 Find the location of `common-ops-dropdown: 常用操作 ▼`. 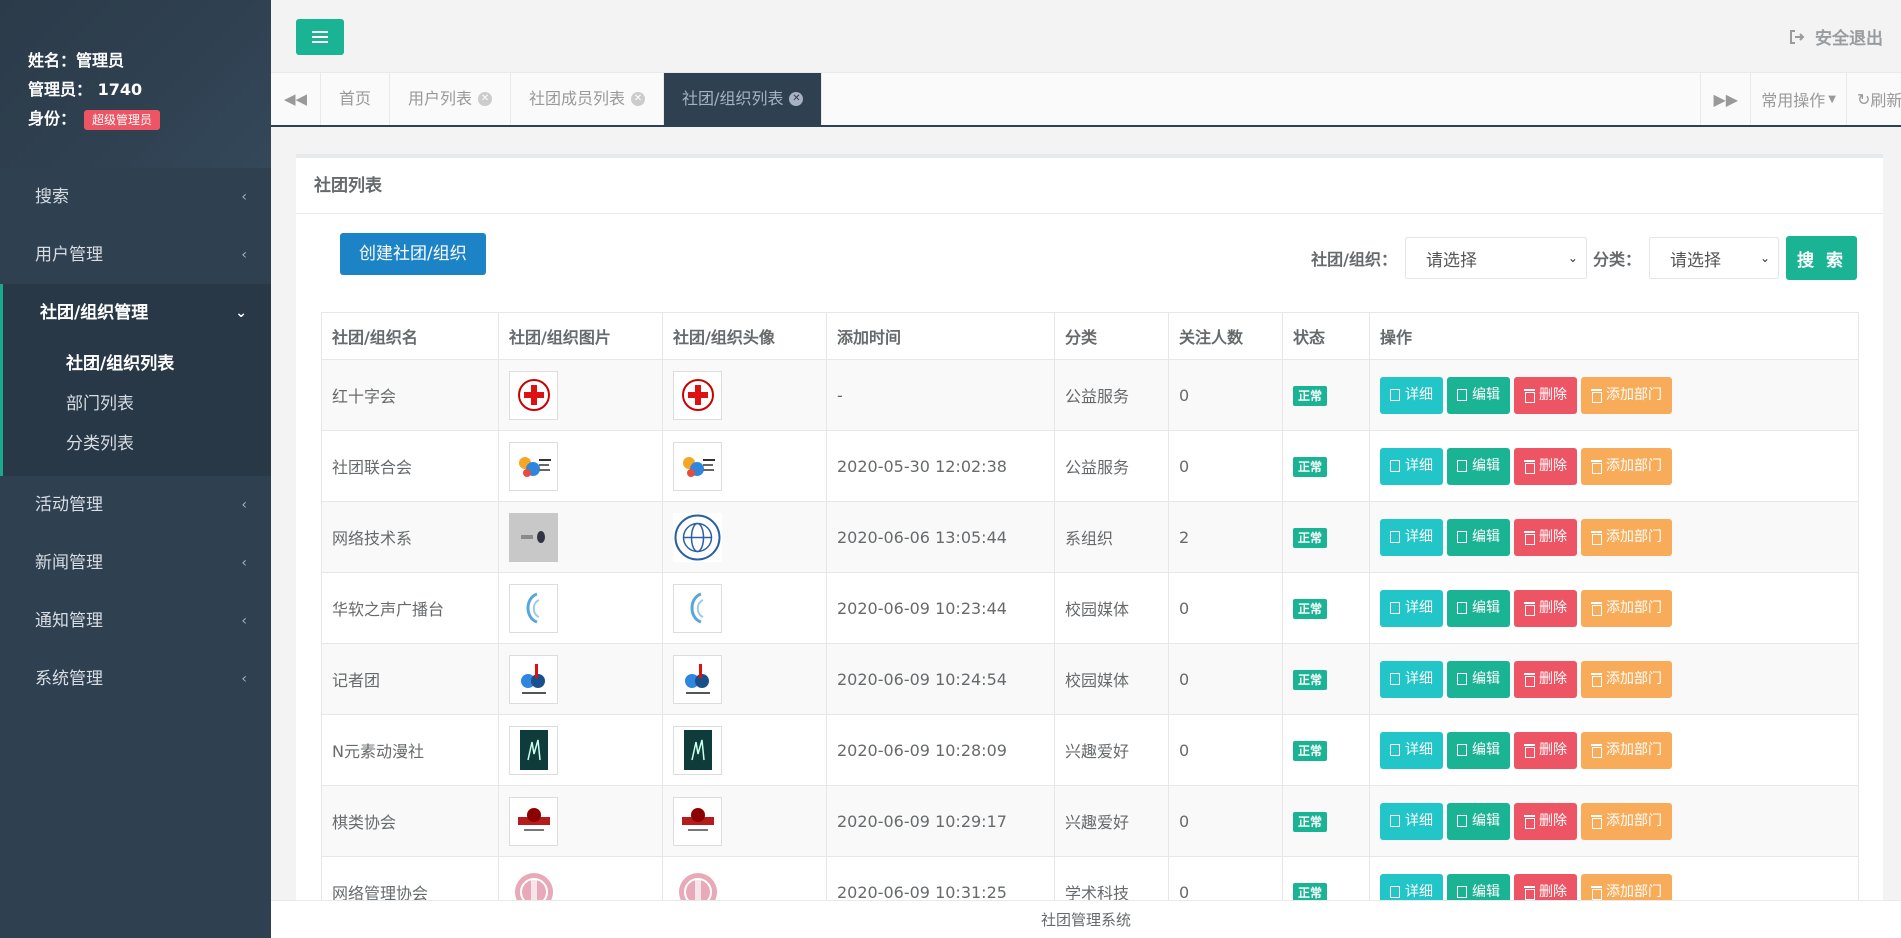

common-ops-dropdown: 常用操作 ▼ is located at coordinates (1798, 99).